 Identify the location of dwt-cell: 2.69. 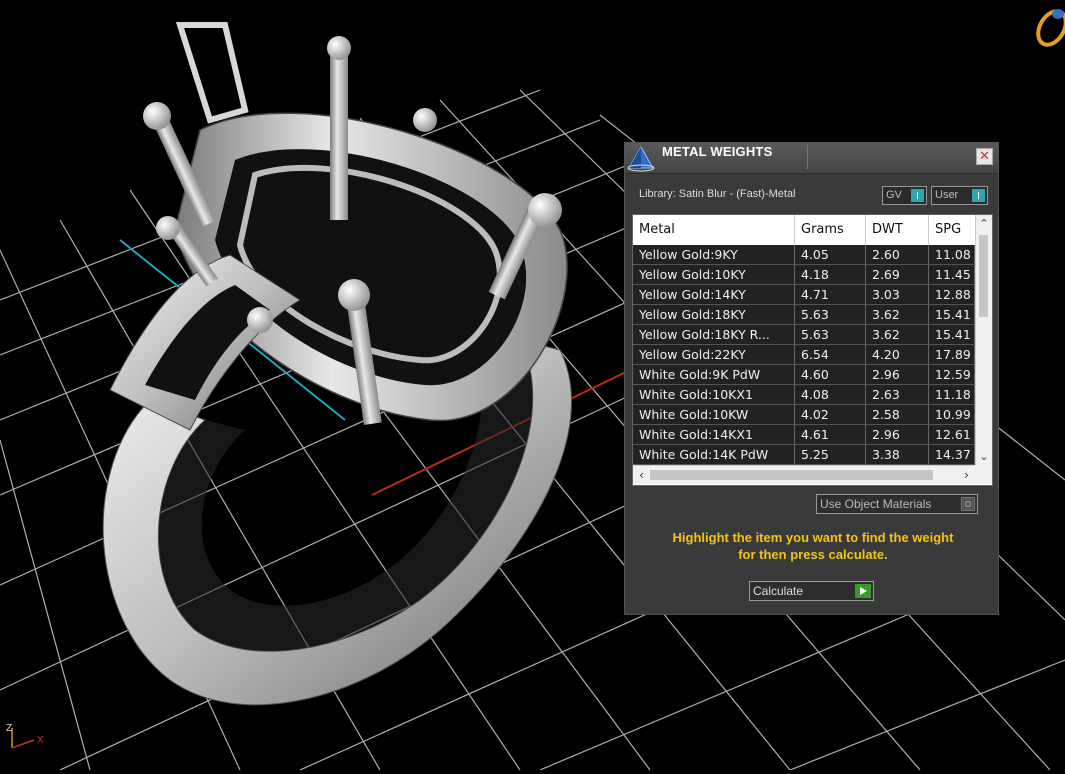
(897, 274).